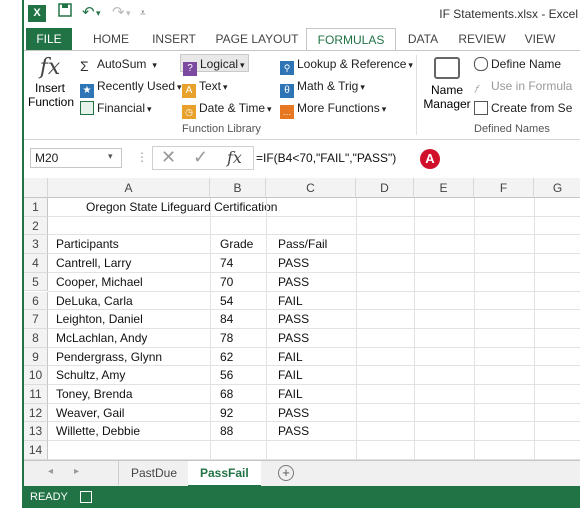 Image resolution: width=580 pixels, height=508 pixels. What do you see at coordinates (447, 86) in the screenshot?
I see `name-manager-button: Name Manager` at bounding box center [447, 86].